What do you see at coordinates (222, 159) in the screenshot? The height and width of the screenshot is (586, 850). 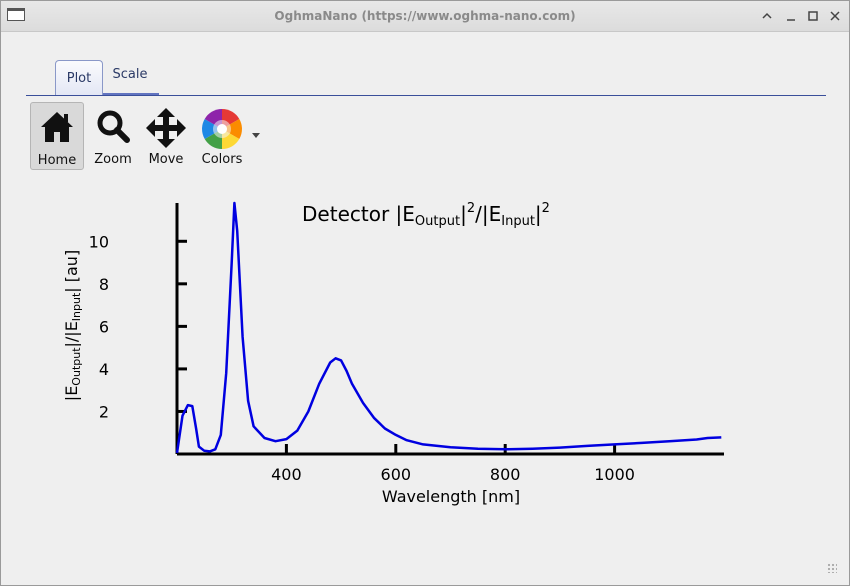 I see `colors-label: Colors` at bounding box center [222, 159].